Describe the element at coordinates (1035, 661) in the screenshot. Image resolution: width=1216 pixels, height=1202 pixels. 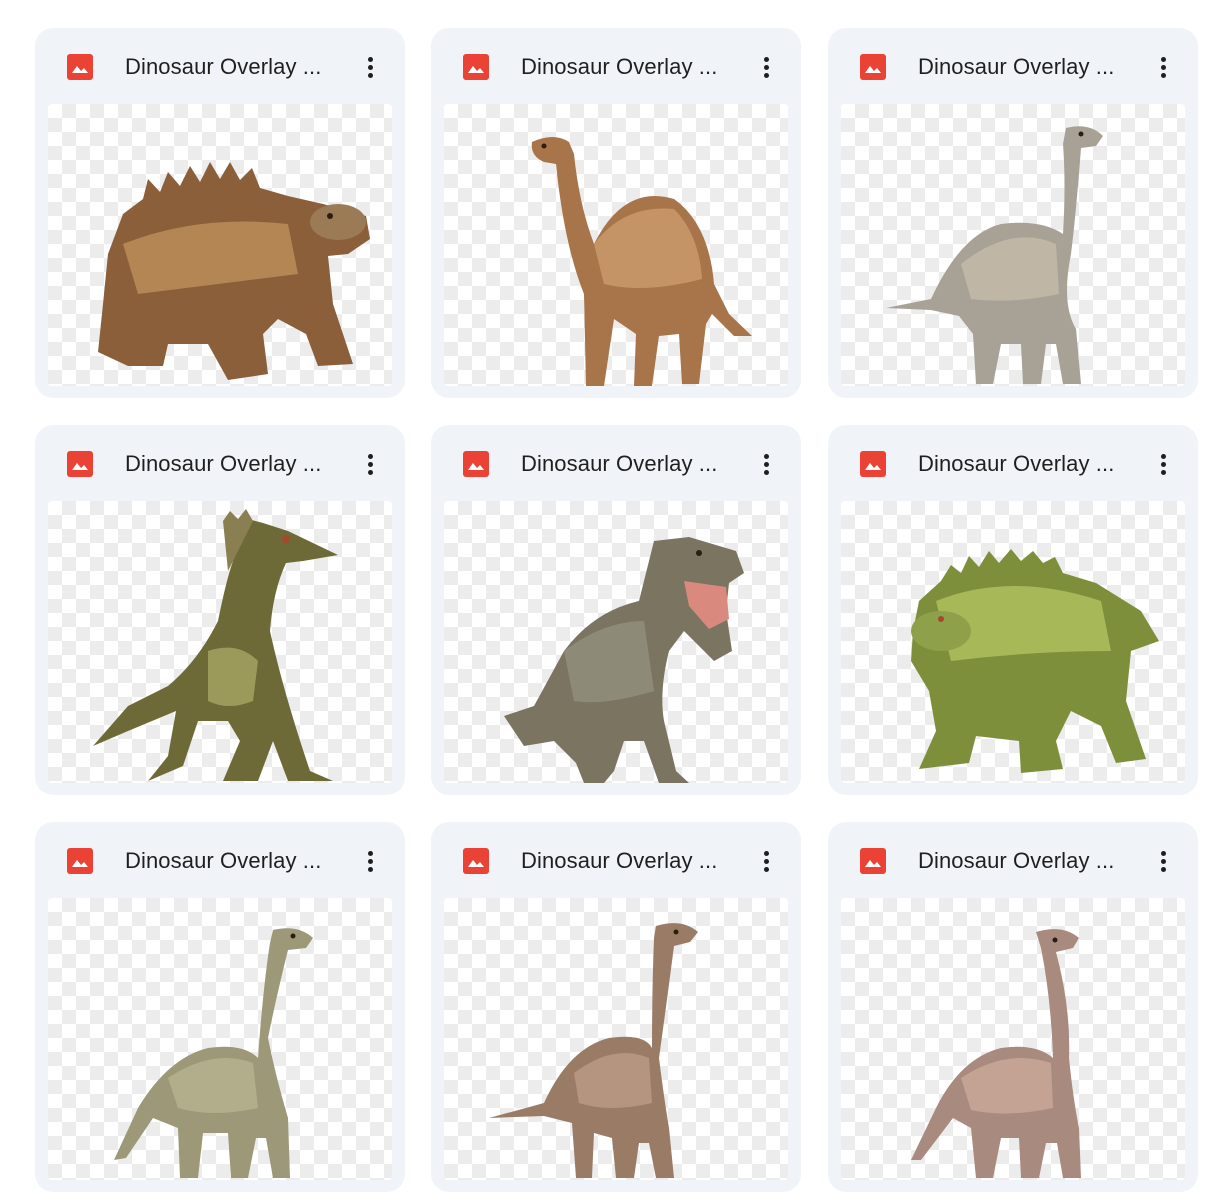
I see `green-armored-dinosaur-image` at that location.